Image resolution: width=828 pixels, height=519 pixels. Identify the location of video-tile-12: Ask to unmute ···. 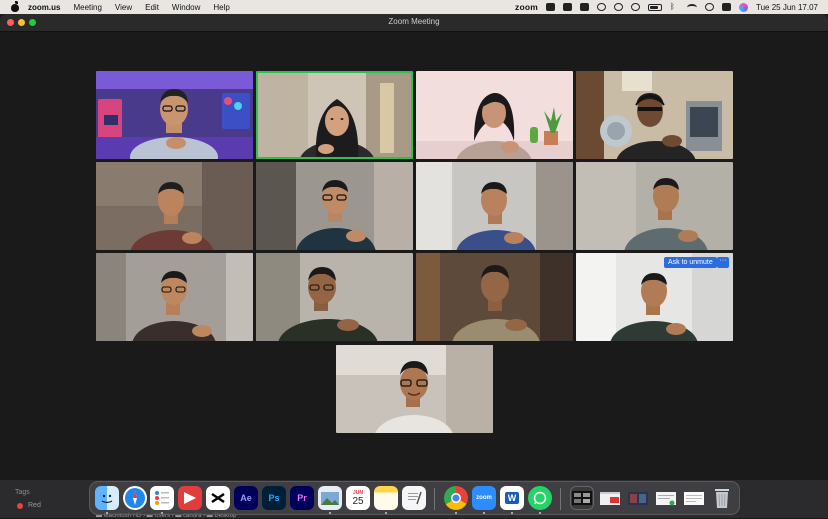
(654, 297).